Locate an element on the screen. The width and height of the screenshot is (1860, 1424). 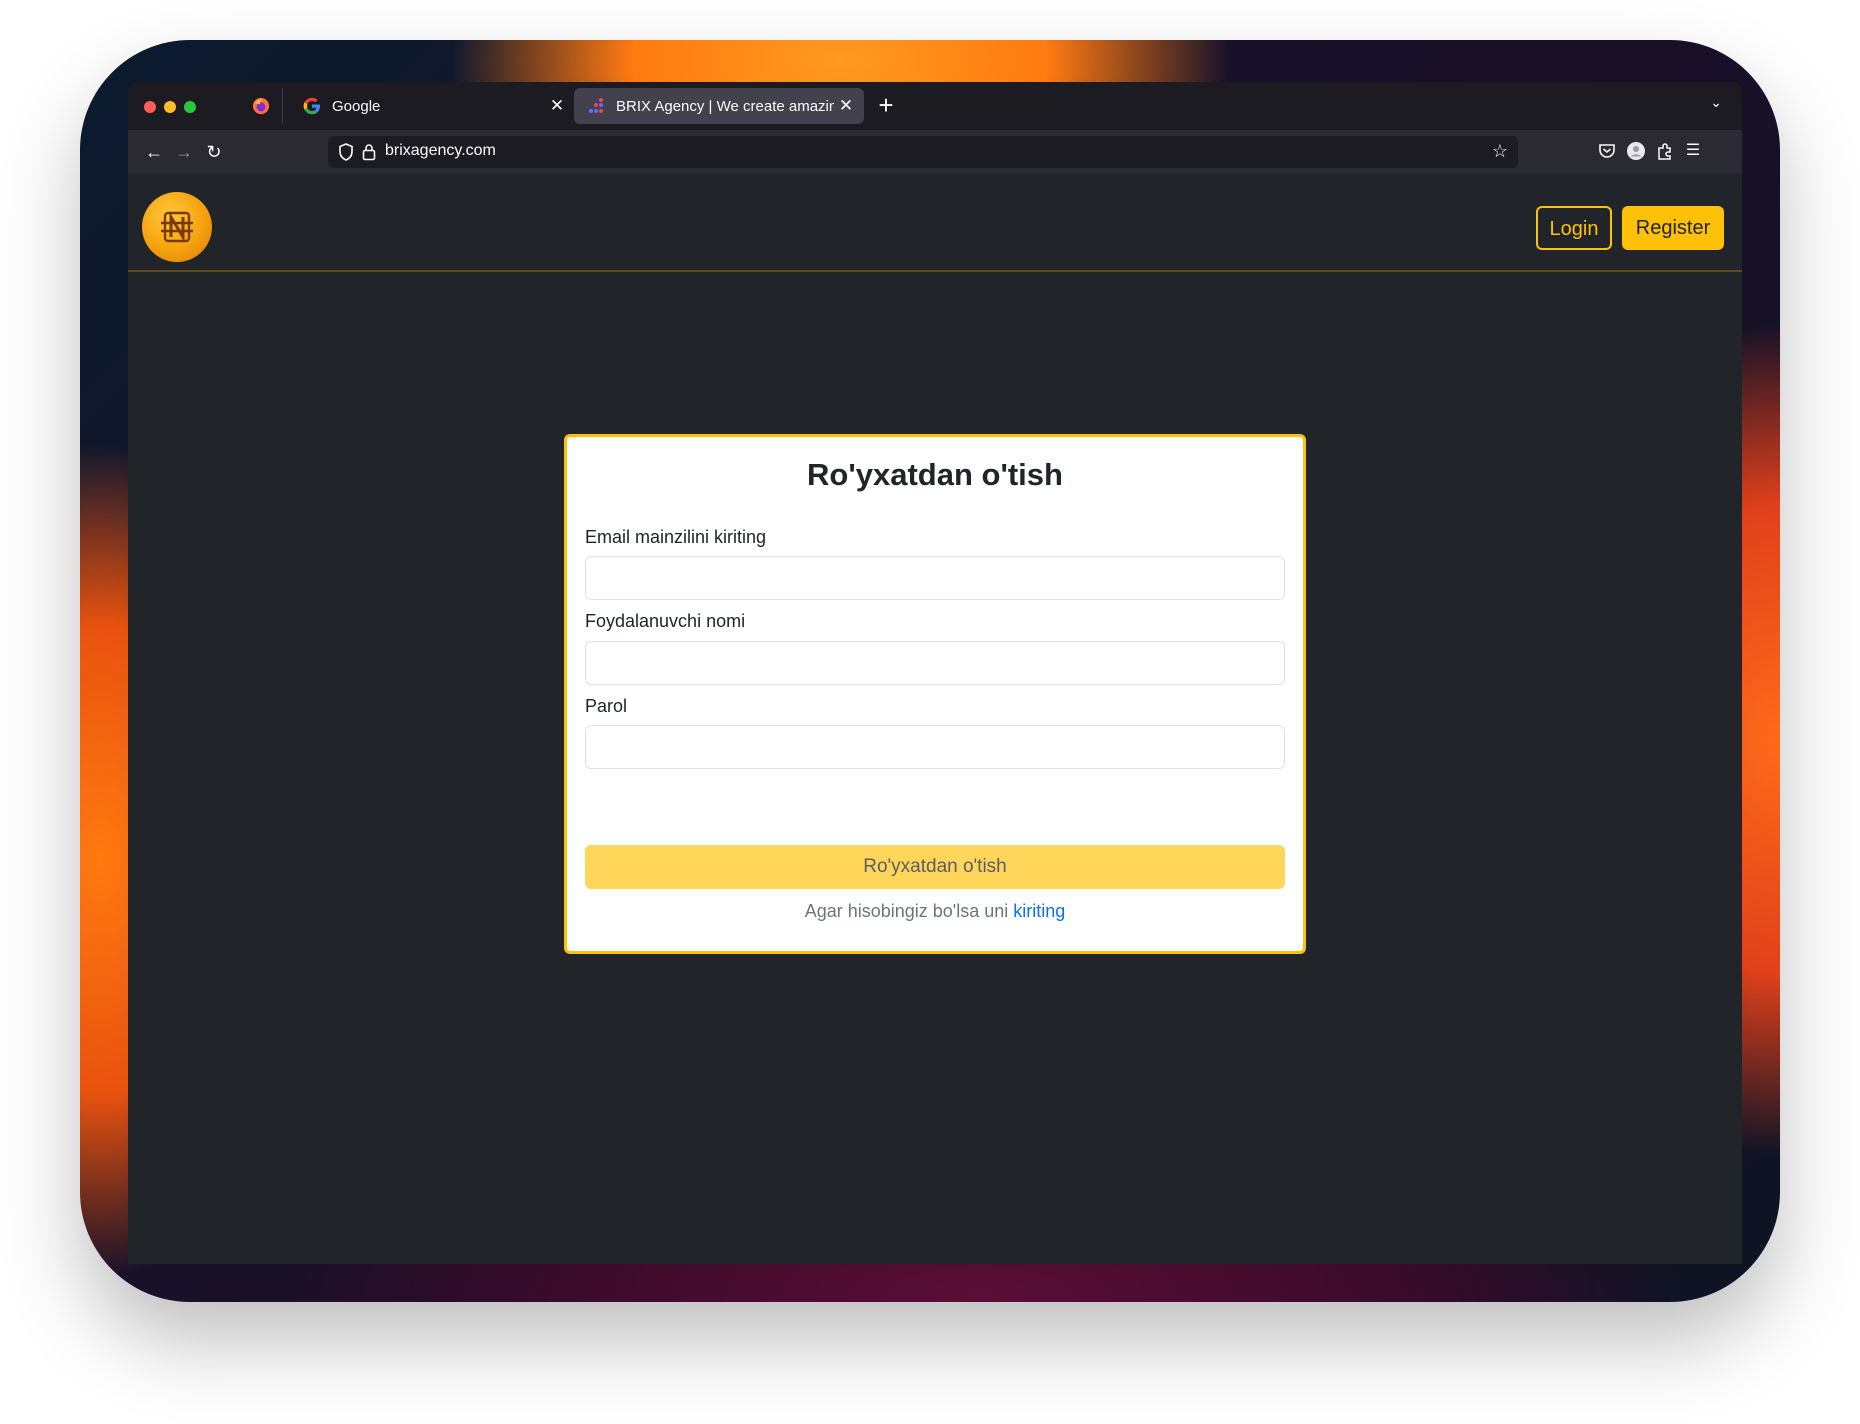
reload-button: ↻ is located at coordinates (214, 152).